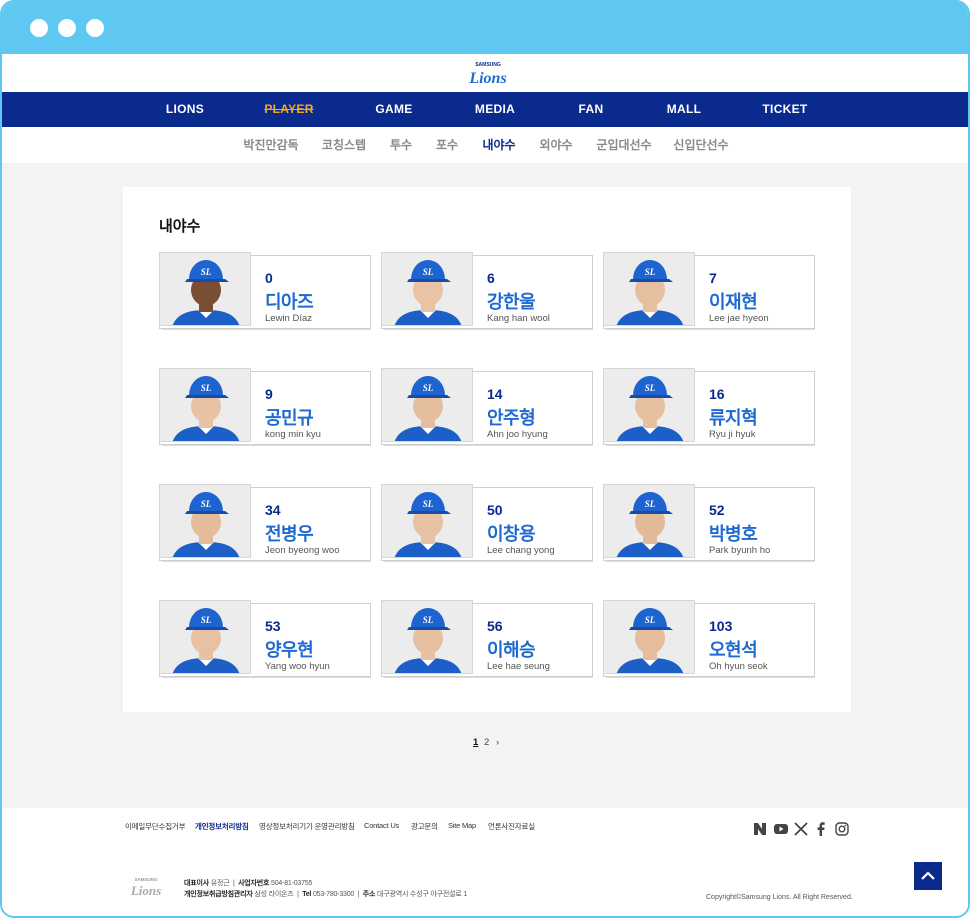  What do you see at coordinates (146, 879) in the screenshot?
I see `footer-logo-small-text: SAMSUNG` at bounding box center [146, 879].